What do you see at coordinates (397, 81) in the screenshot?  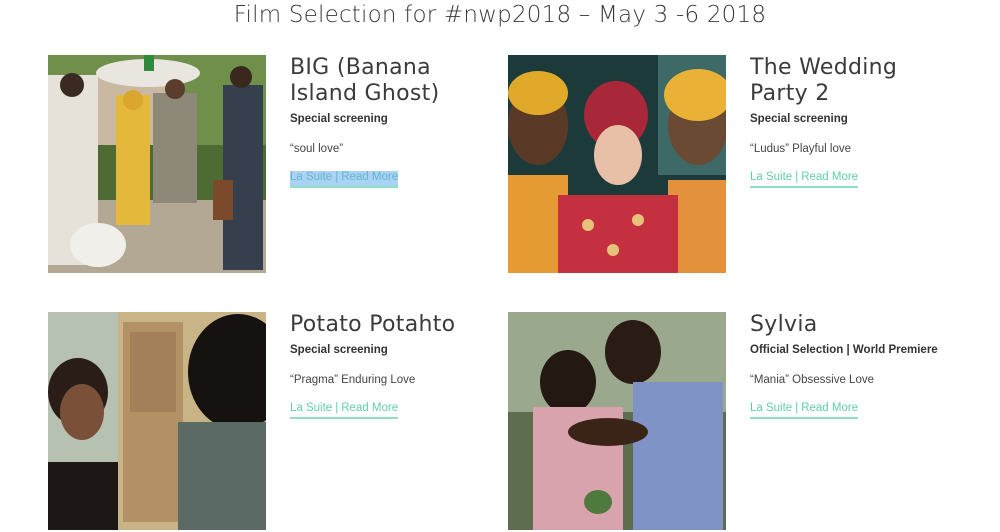 I see `film-title: BIG (Banana Island Ghost)` at bounding box center [397, 81].